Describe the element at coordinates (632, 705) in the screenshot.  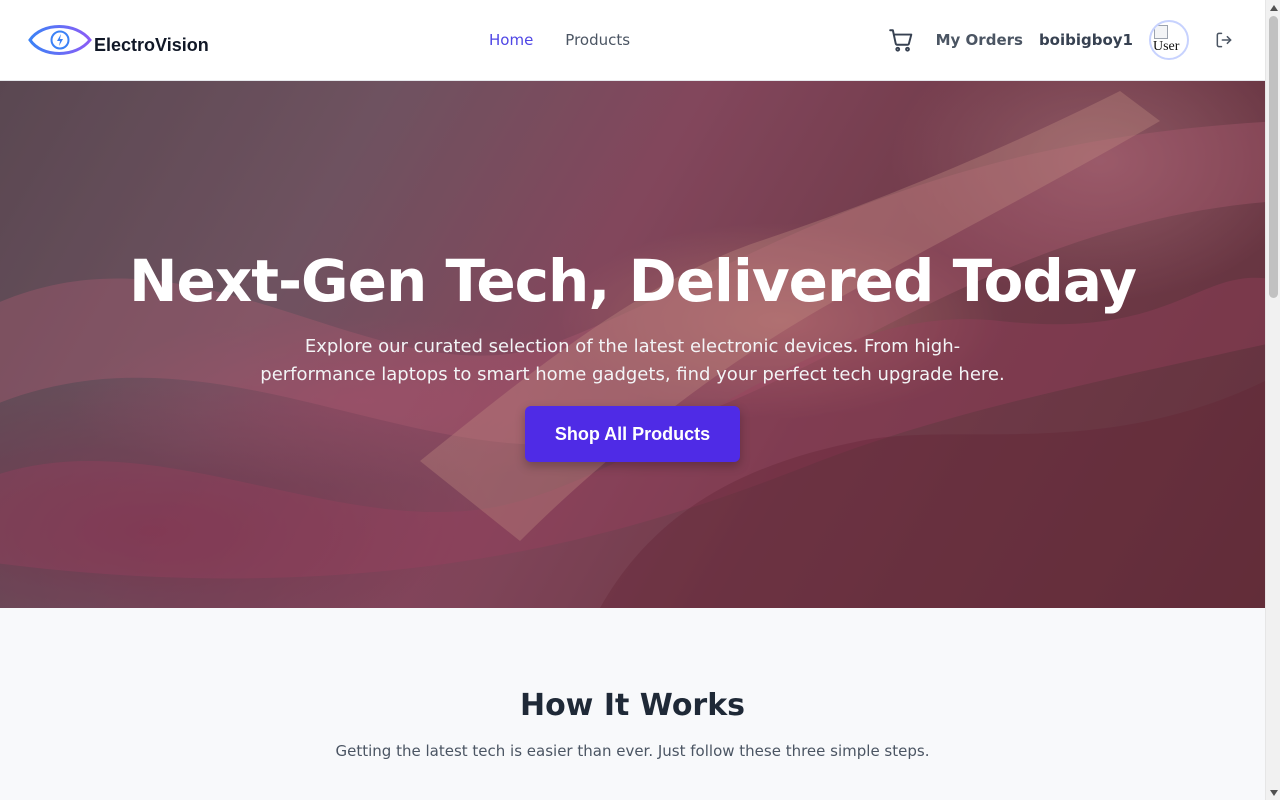
I see `how-it-works-title: How It Works` at that location.